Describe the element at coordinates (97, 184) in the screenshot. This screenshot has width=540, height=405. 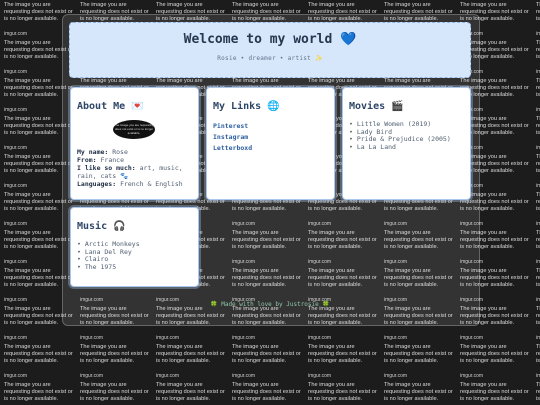
I see `languages-label: Languages:` at that location.